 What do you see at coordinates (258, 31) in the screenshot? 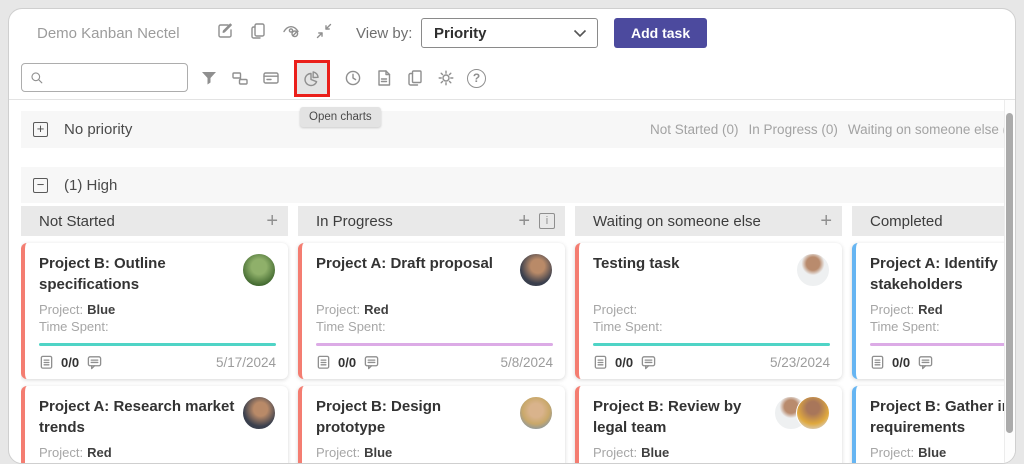
I see `duplicate-icon` at bounding box center [258, 31].